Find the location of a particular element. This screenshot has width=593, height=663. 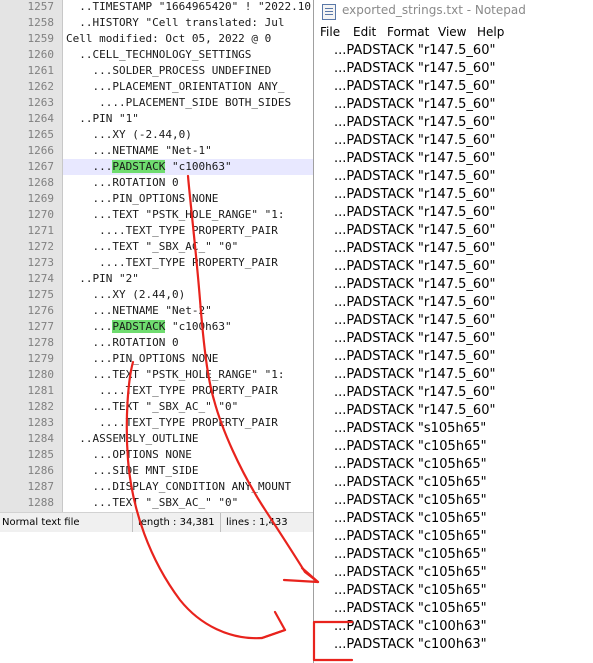

lines-label: lines : 1,433 is located at coordinates (257, 522).